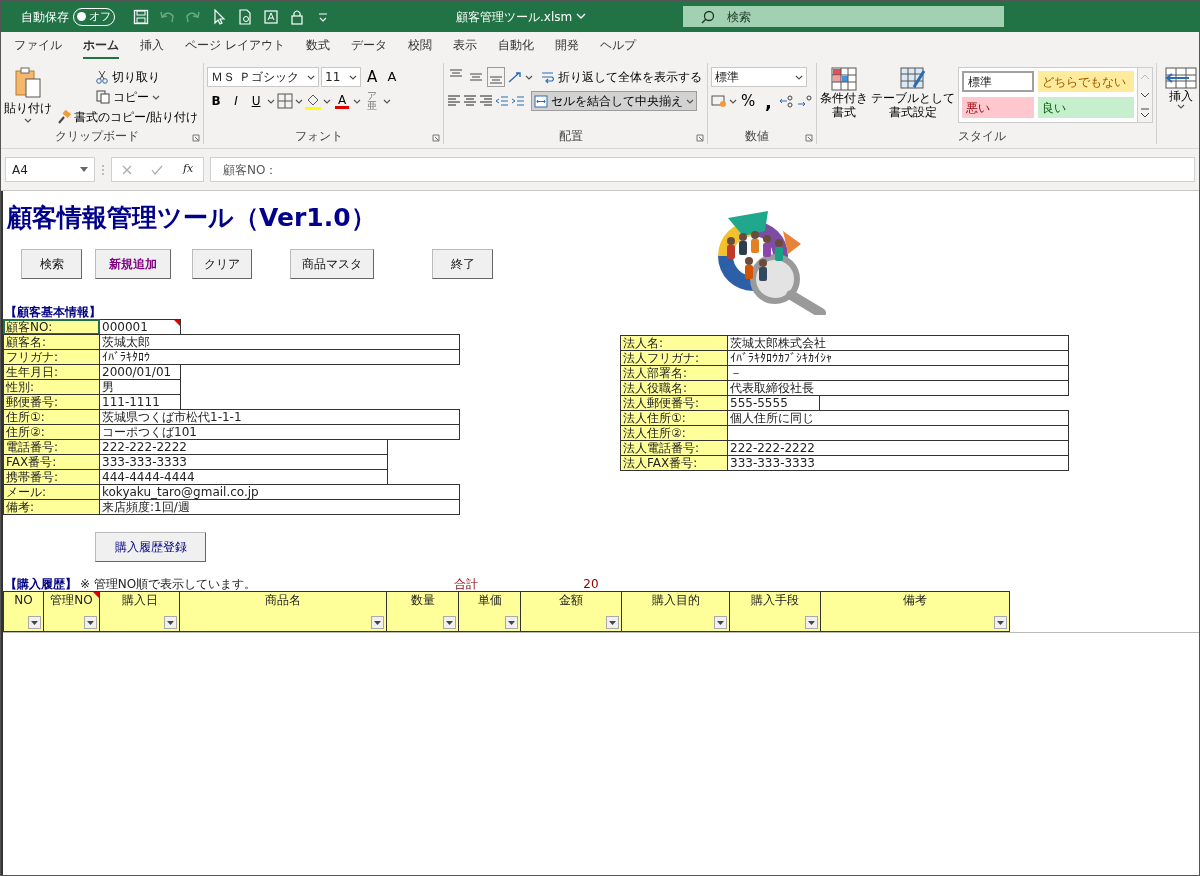 This screenshot has width=1200, height=876. What do you see at coordinates (622, 77) in the screenshot?
I see `wrap-text-button: 折り返して全体を表示する` at bounding box center [622, 77].